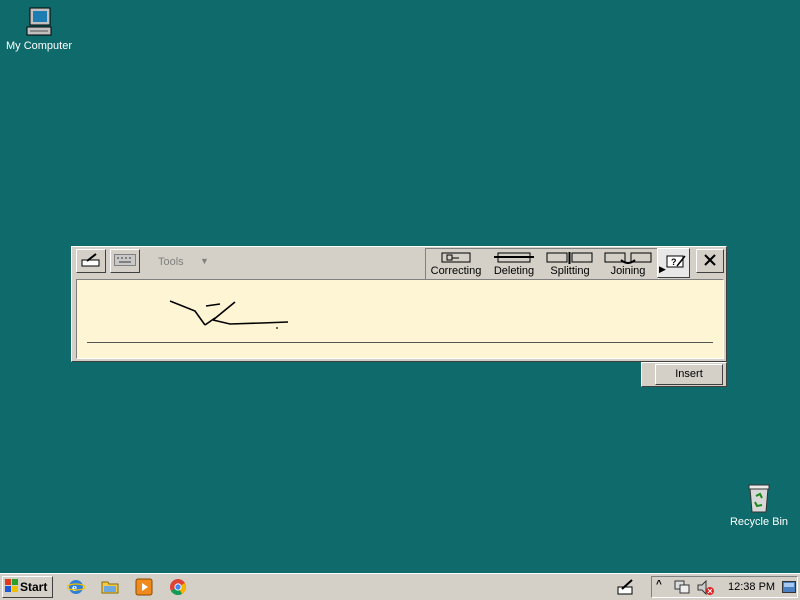 Image resolution: width=800 pixels, height=600 pixels. What do you see at coordinates (400, 586) in the screenshot?
I see `taskbar: Start e ^ 12:38 PM` at bounding box center [400, 586].